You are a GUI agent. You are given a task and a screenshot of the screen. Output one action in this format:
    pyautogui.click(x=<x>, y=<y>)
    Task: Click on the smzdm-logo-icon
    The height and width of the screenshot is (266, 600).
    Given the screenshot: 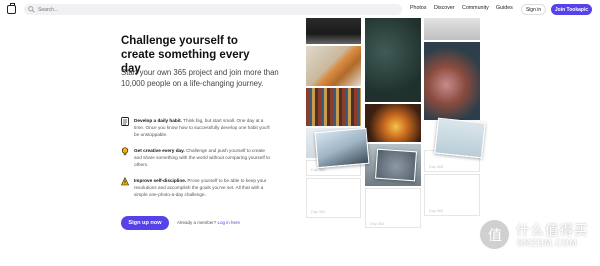 What is the action you would take?
    pyautogui.click(x=494, y=234)
    